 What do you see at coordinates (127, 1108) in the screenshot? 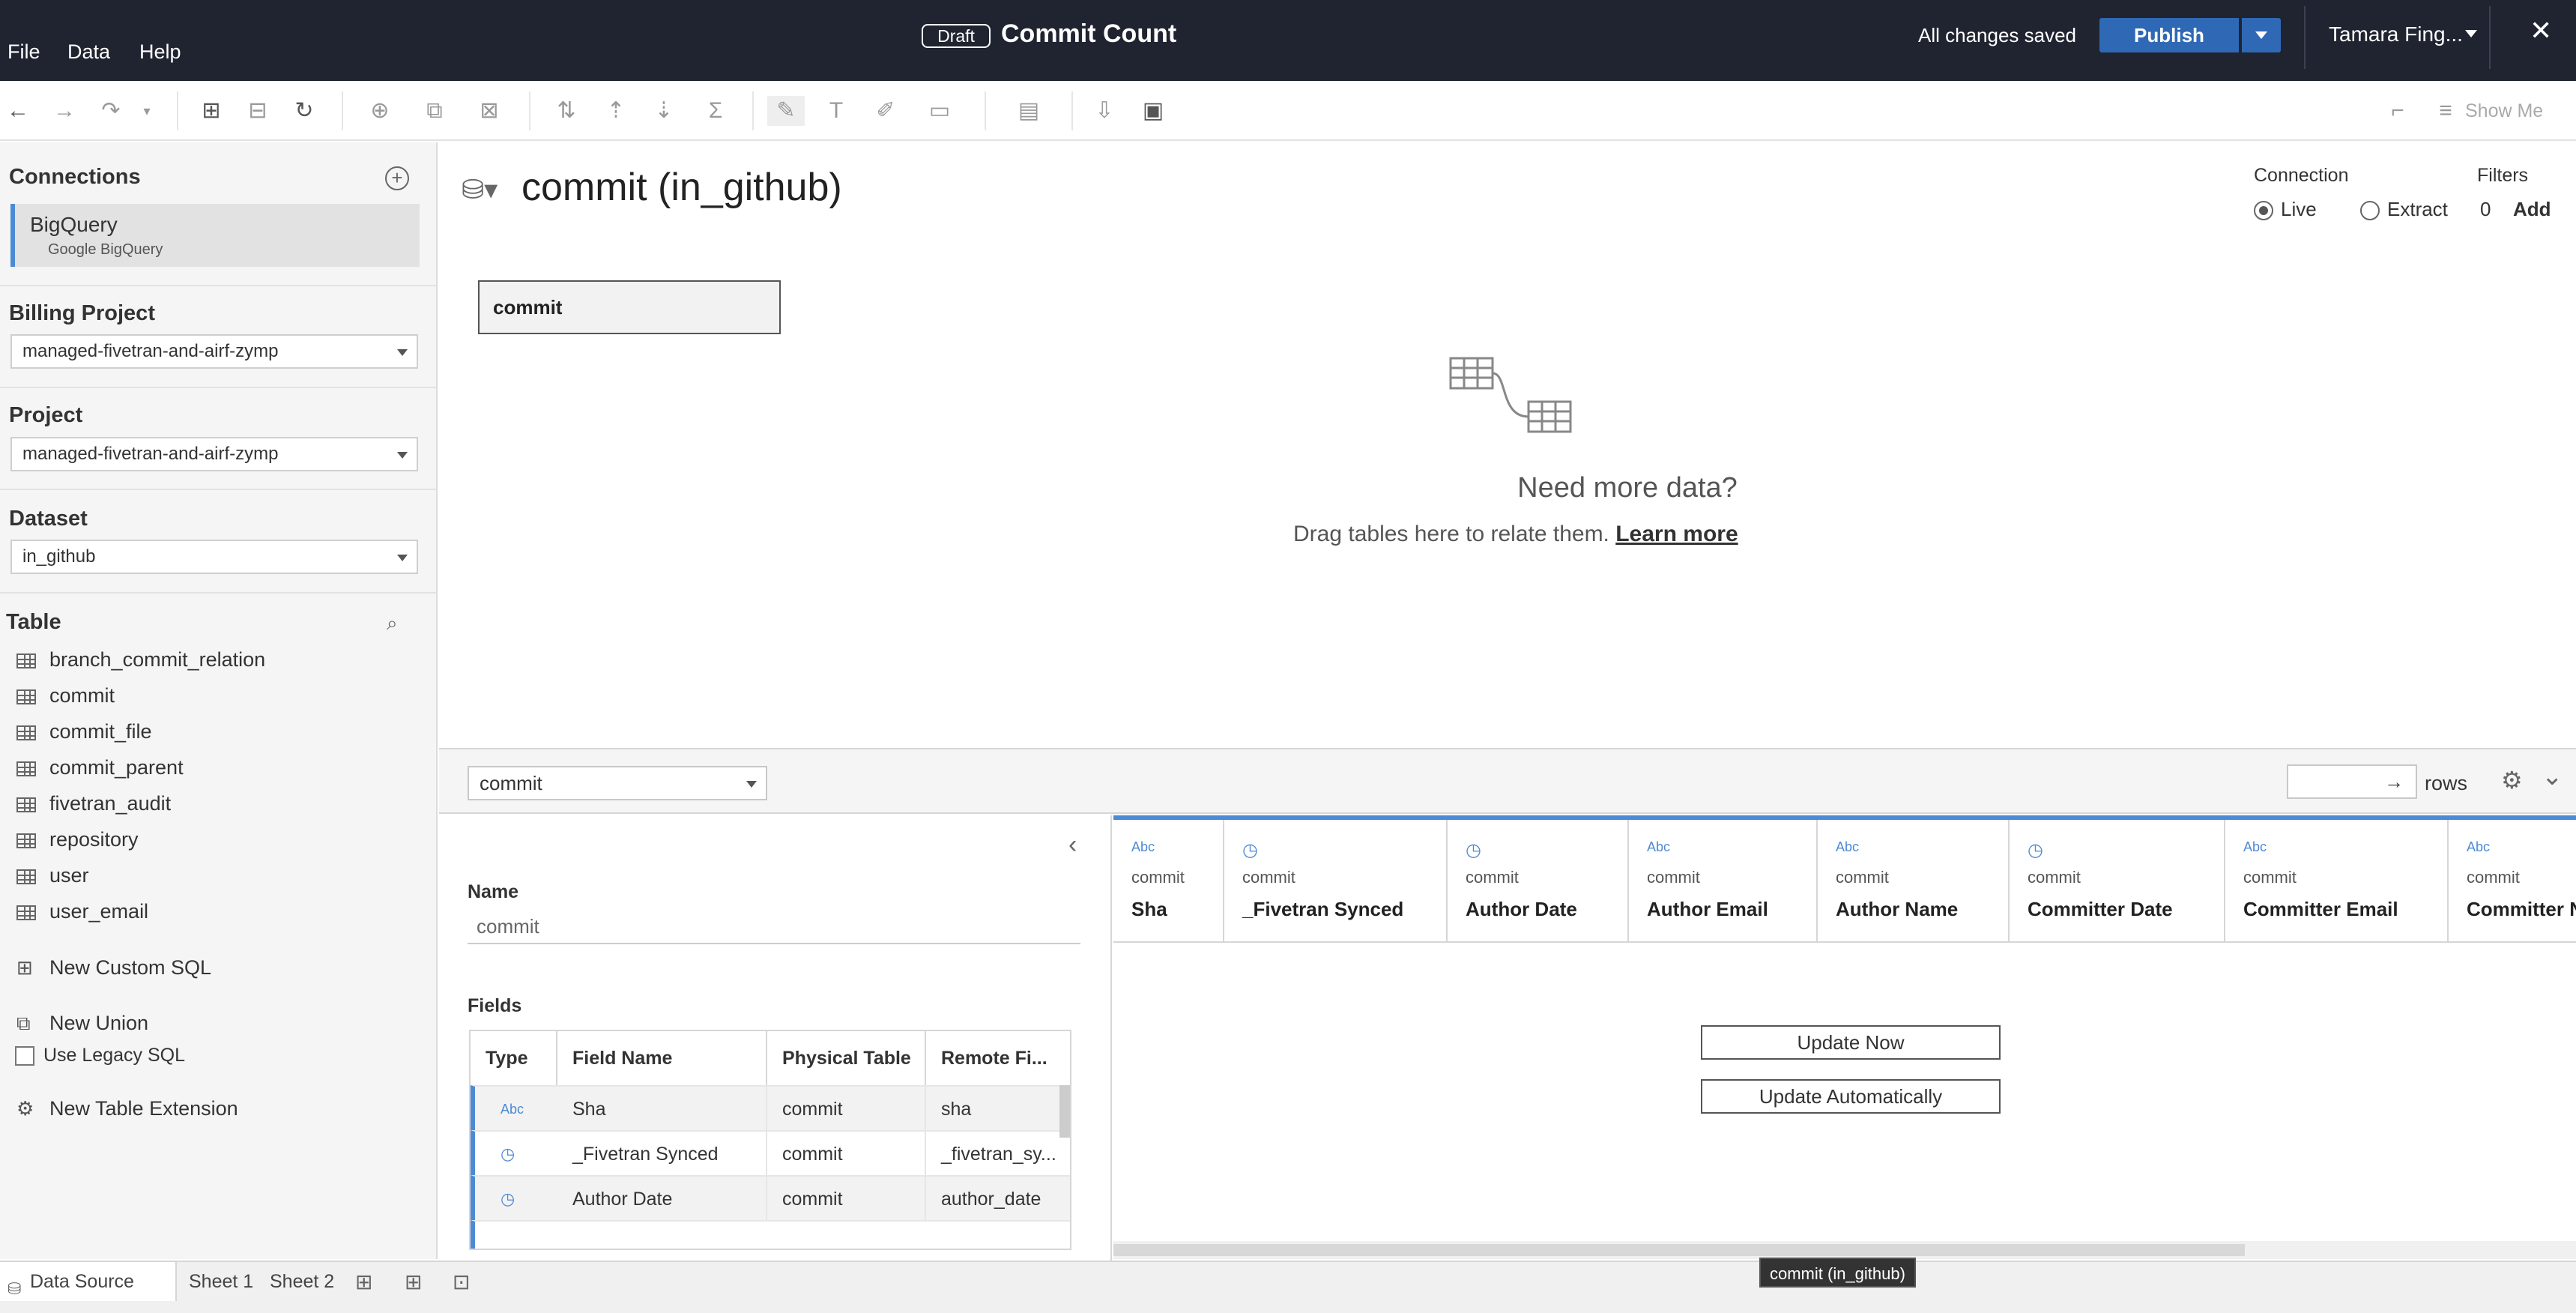
I see `new-table-extension-button: ⚙ New Table Extension` at bounding box center [127, 1108].